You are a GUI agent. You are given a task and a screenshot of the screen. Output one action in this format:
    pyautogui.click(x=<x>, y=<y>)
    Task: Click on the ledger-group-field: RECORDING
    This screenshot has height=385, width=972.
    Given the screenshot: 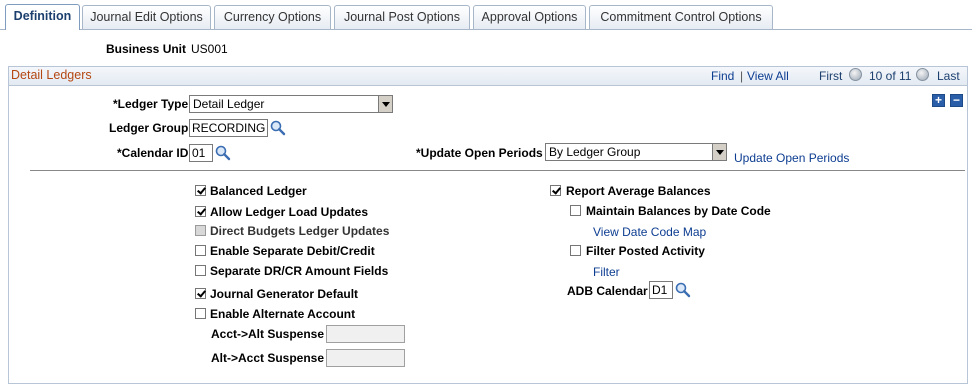 What is the action you would take?
    pyautogui.click(x=228, y=128)
    